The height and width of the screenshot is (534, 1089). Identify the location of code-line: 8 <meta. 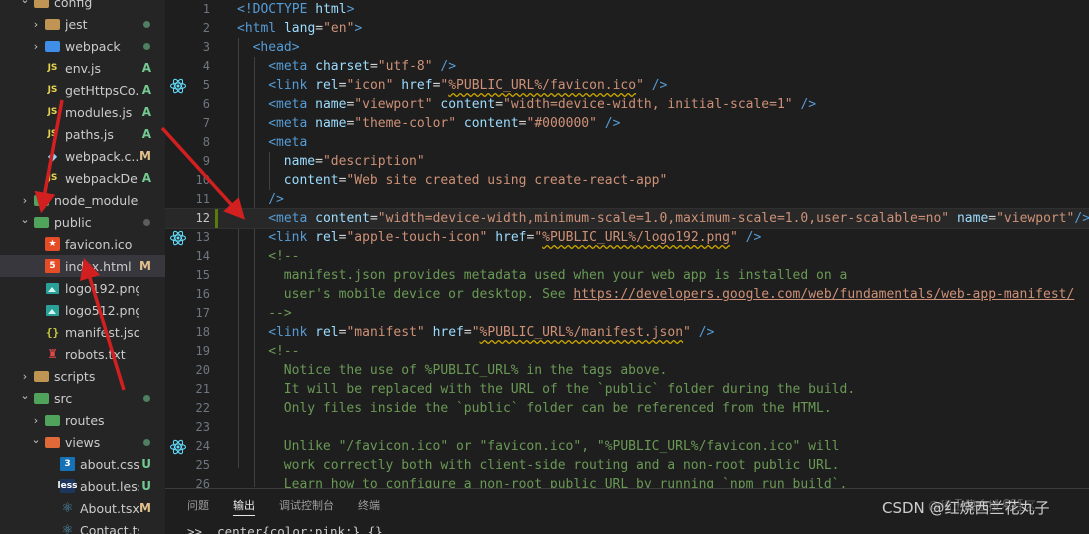
(627, 142).